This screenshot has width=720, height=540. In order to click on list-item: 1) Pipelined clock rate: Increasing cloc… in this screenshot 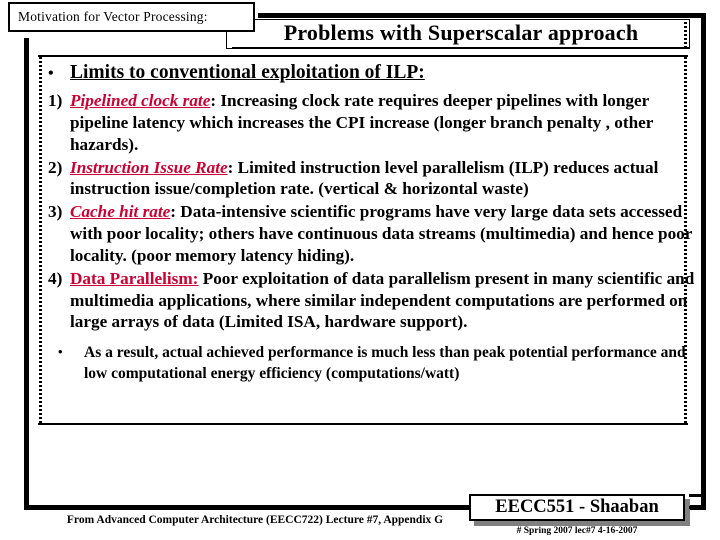, I will do `click(366, 123)`.